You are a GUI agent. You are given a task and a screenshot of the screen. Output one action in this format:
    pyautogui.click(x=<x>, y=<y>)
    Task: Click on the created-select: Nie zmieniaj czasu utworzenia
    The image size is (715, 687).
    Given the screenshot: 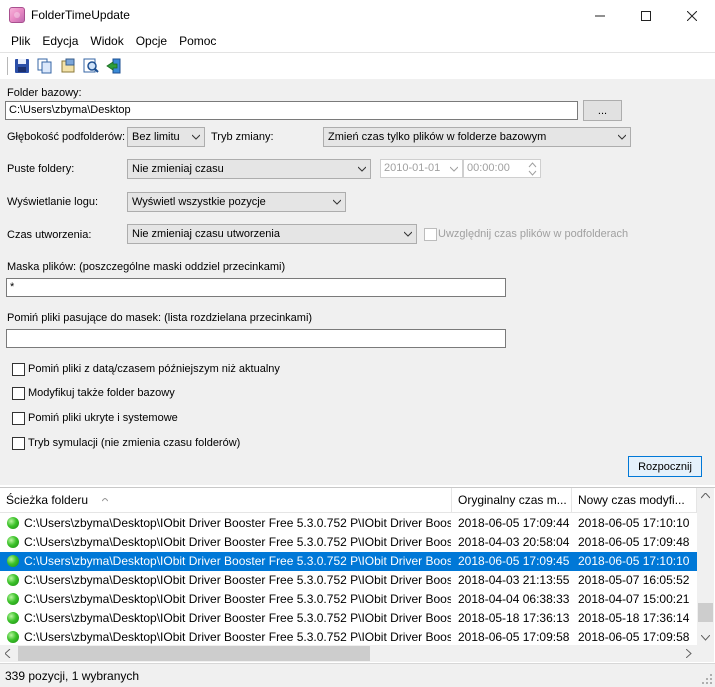 What is the action you would take?
    pyautogui.click(x=272, y=234)
    